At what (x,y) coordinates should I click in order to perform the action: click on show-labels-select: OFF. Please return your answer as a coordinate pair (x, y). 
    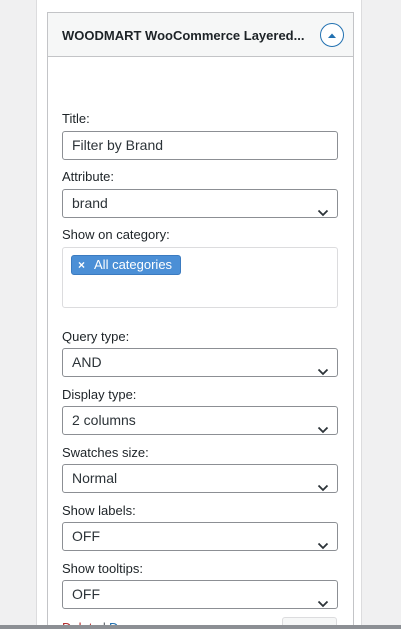
    Looking at the image, I should click on (200, 536).